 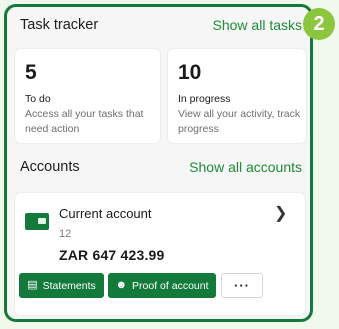 I want to click on todo-description: Access all your tasks that need action, so click(x=84, y=121).